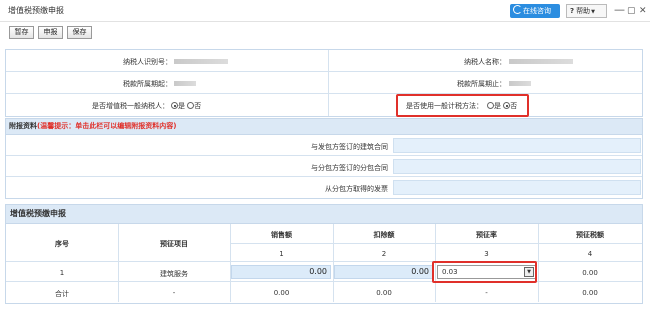 The height and width of the screenshot is (318, 650). Describe the element at coordinates (631, 11) in the screenshot. I see `maximize-icon: ▢` at that location.